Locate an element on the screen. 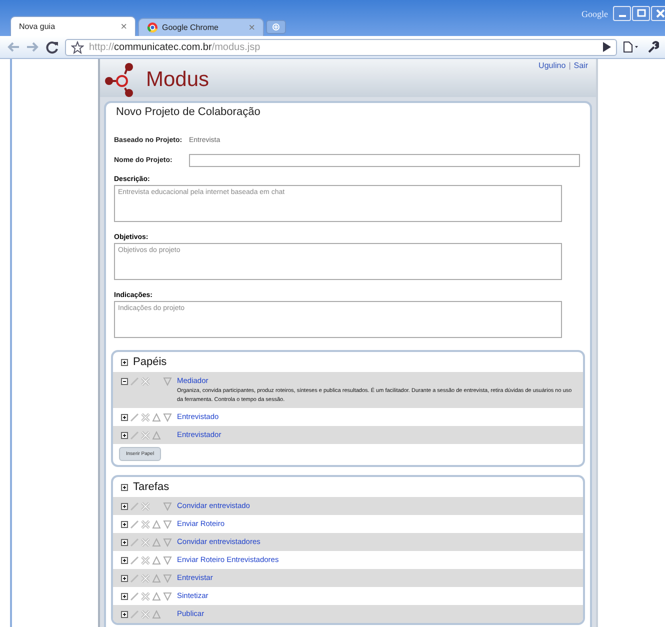 The height and width of the screenshot is (627, 665). tab-label: Google Chrome is located at coordinates (191, 27).